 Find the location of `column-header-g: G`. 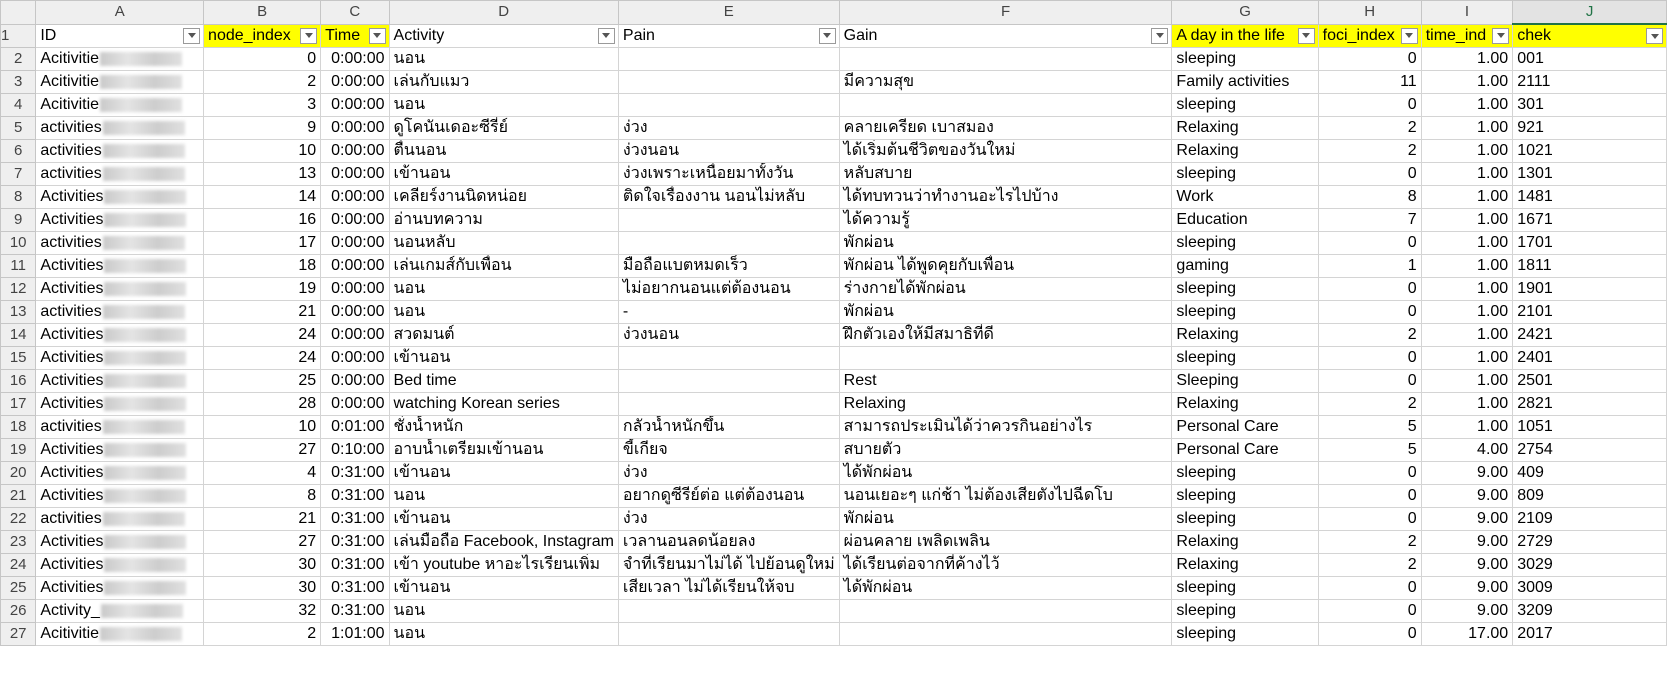

column-header-g: G is located at coordinates (1245, 12).